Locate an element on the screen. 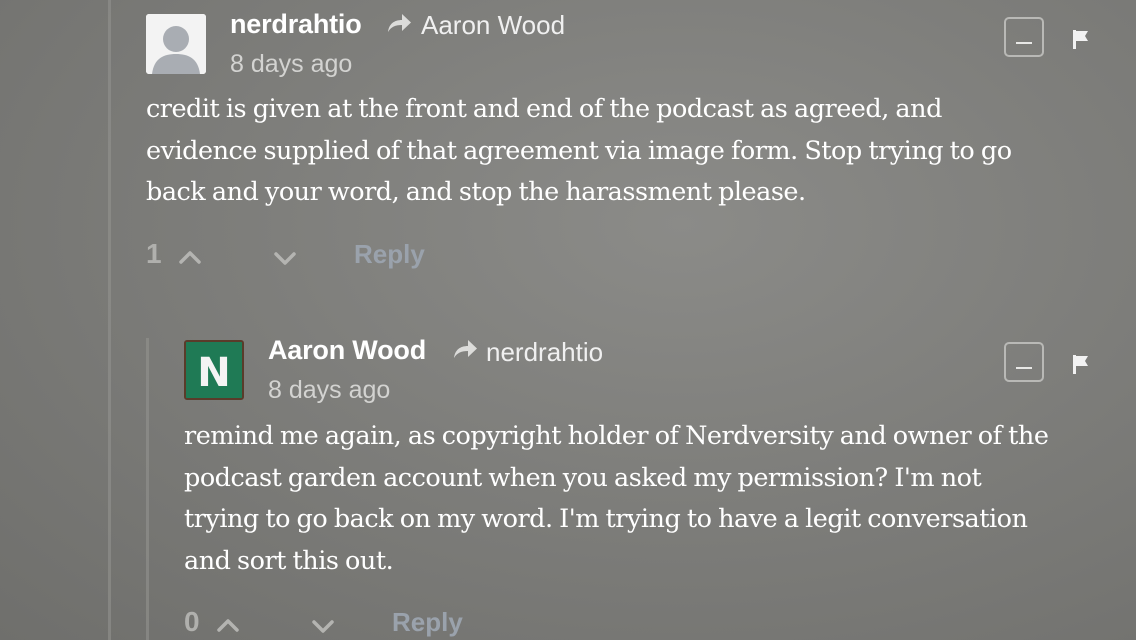 The height and width of the screenshot is (640, 1136). comment-author: nerdrahtio is located at coordinates (296, 24).